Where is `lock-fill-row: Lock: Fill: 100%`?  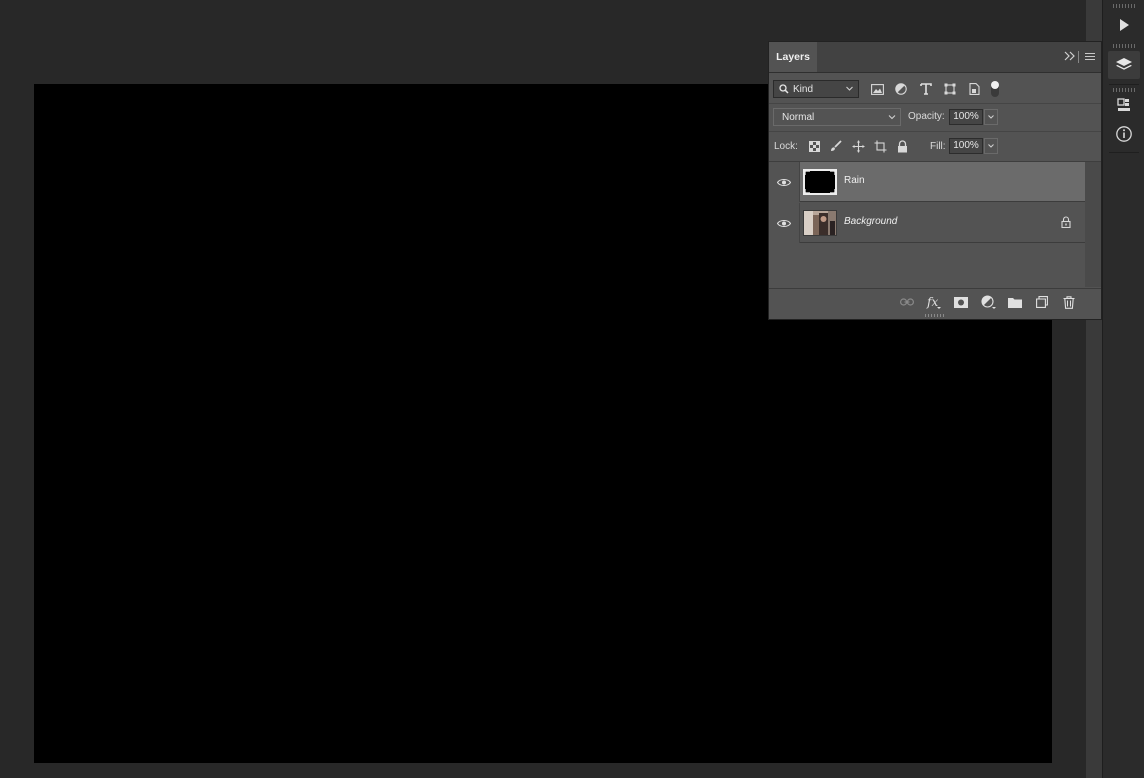
lock-fill-row: Lock: Fill: 100% is located at coordinates (935, 147).